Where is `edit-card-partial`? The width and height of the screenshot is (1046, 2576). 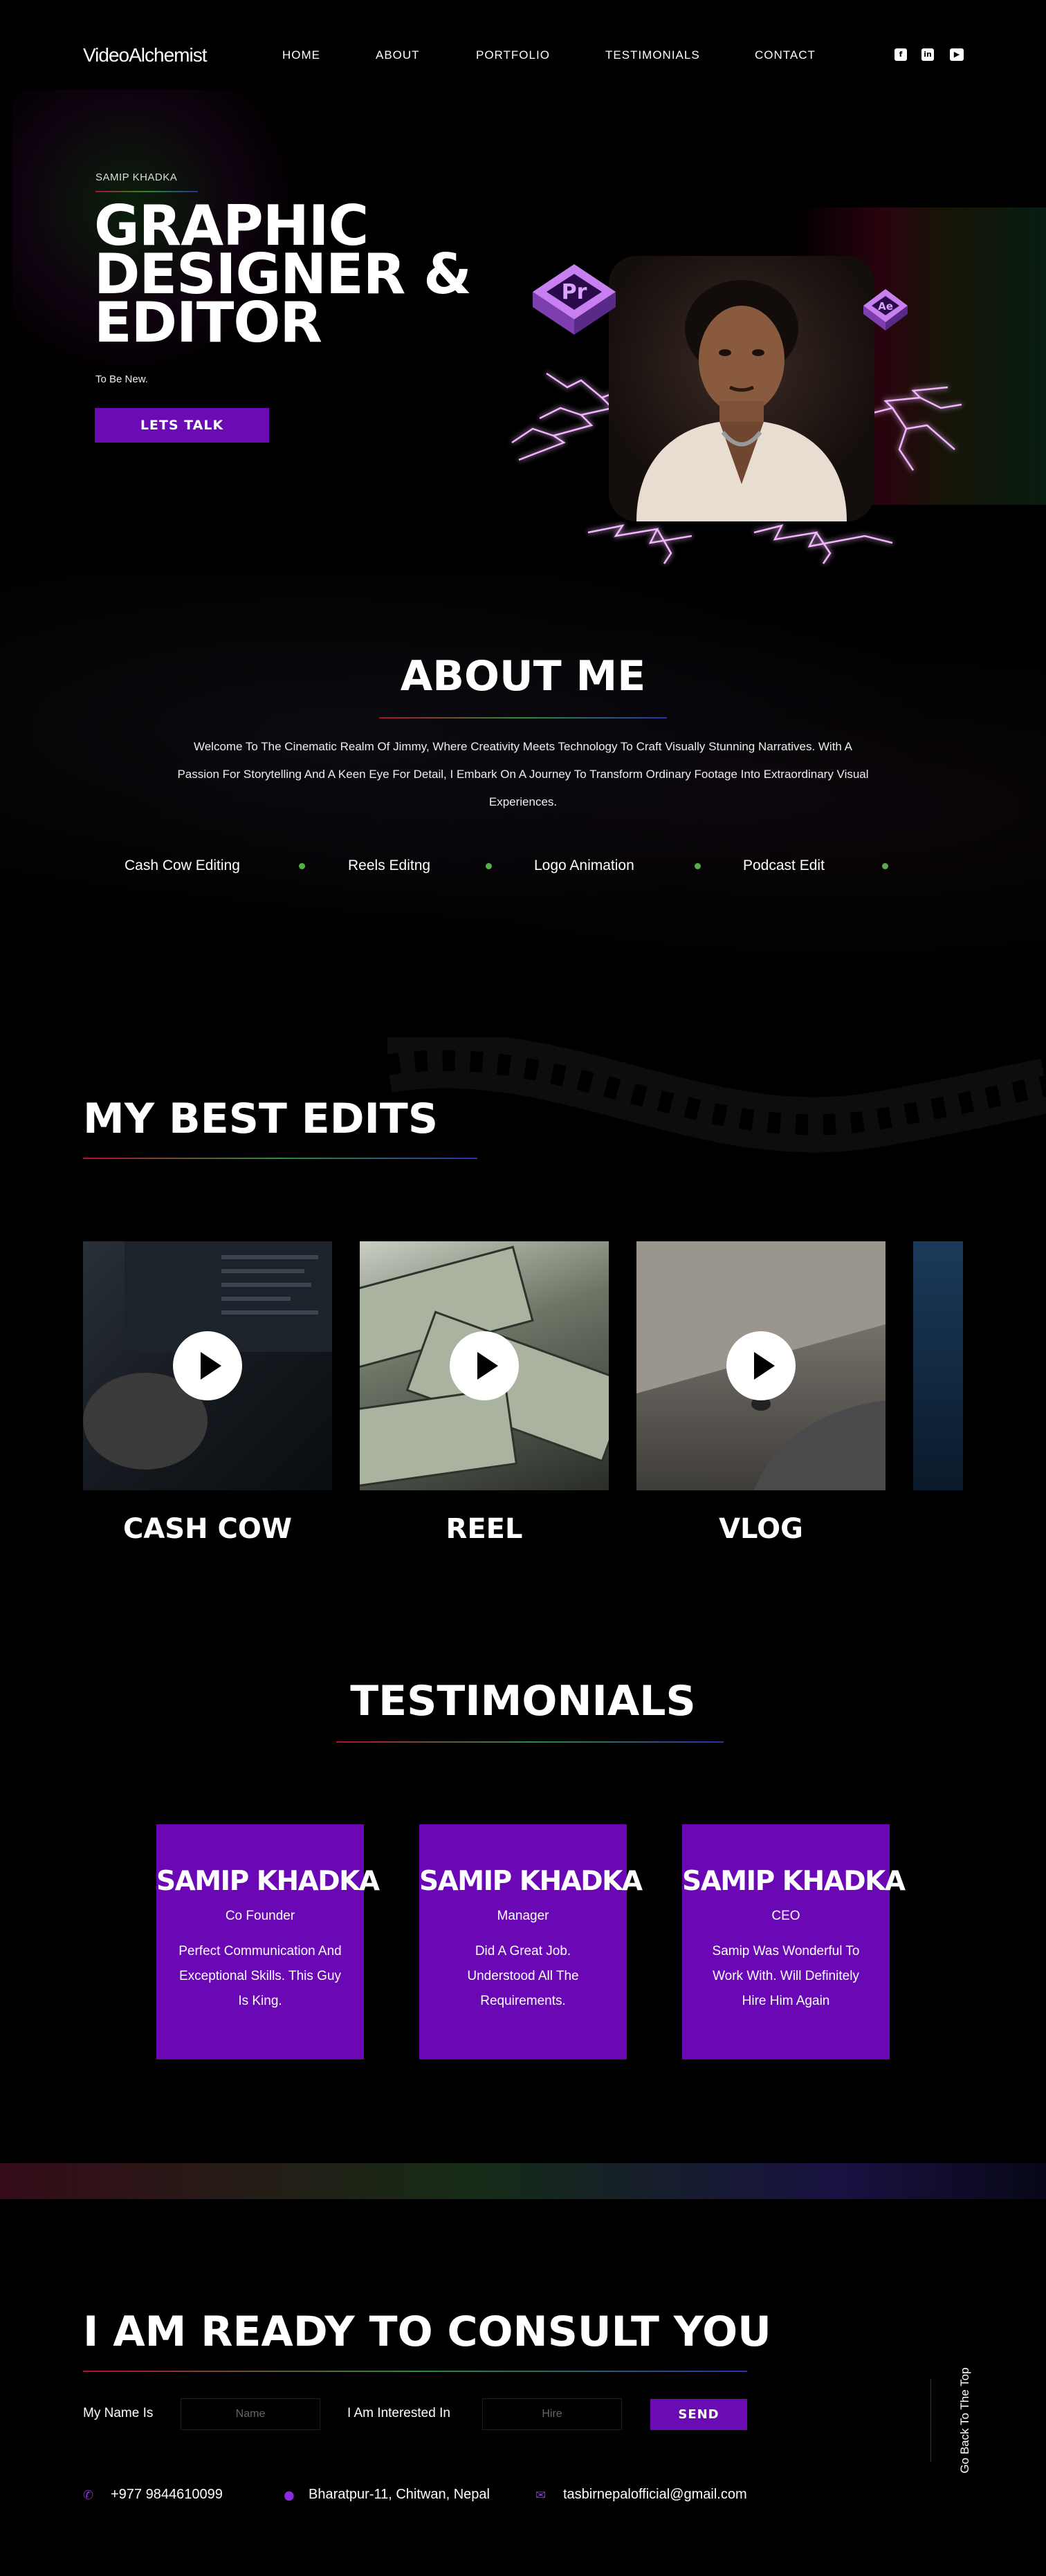
edit-card-partial is located at coordinates (938, 1365).